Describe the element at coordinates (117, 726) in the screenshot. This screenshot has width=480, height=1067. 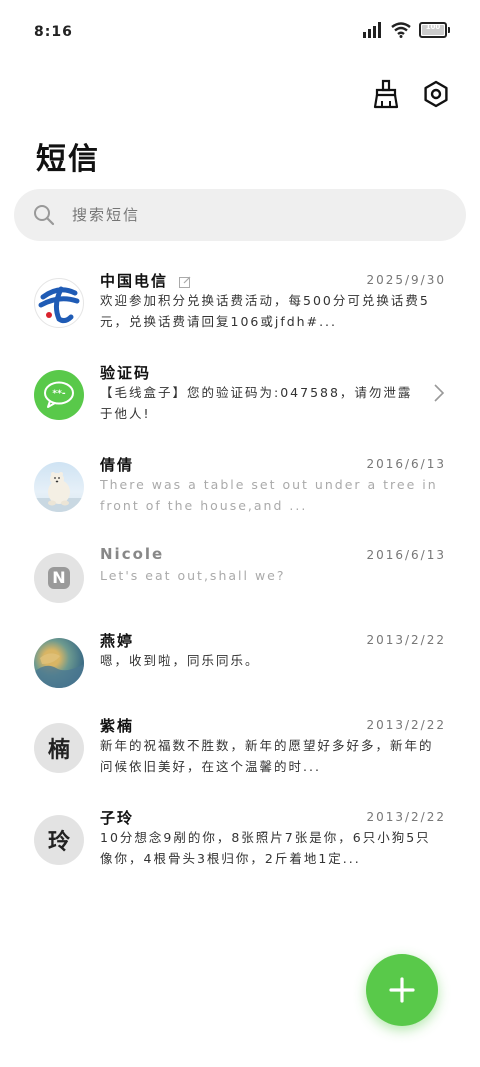
I see `thread-name: 紫楠` at that location.